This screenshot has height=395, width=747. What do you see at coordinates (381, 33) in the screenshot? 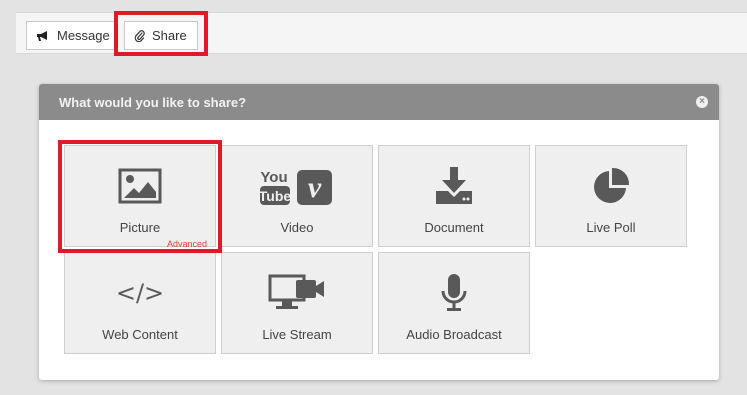
I see `toolbar: Message Share` at bounding box center [381, 33].